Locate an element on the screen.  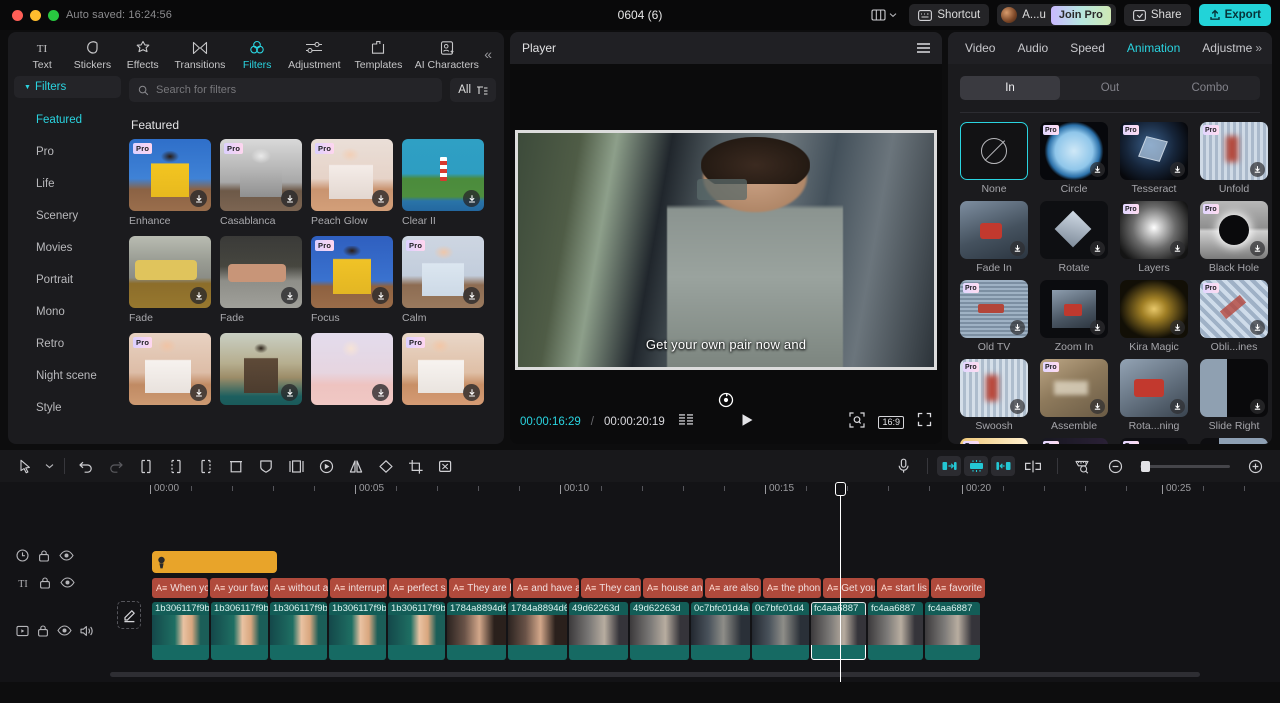
close-window-icon is located at coordinates (17, 15).